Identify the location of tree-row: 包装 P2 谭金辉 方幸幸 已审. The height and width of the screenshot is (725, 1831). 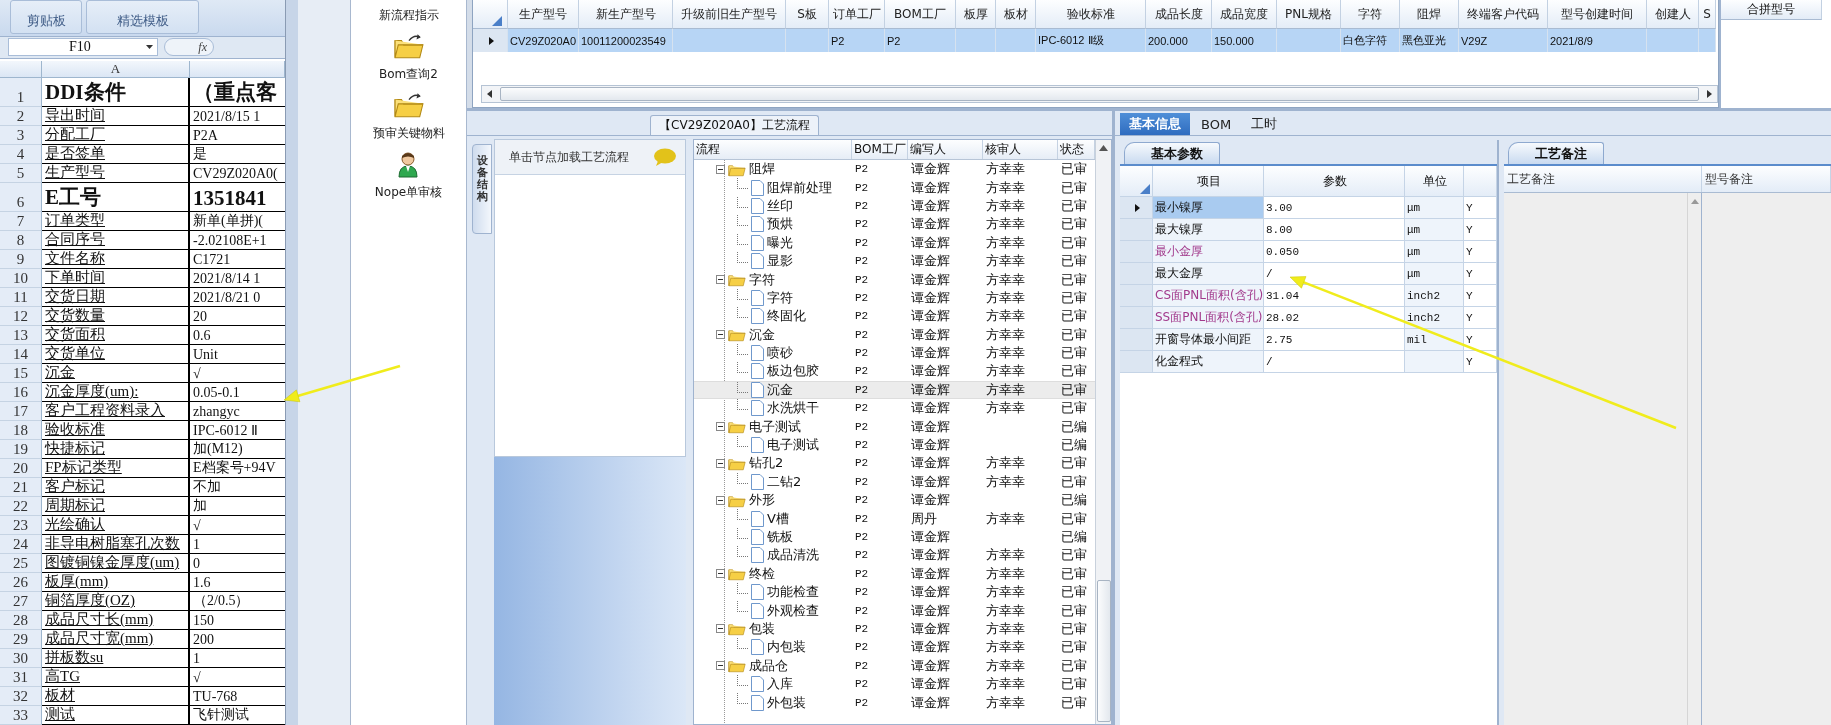
(894, 629).